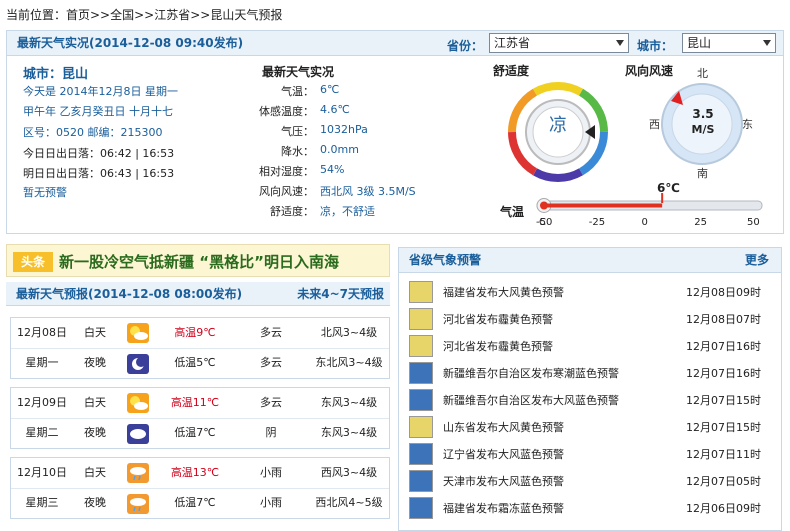  I want to click on live-header-title: 最新天气实况(2014-12-08 09:40发布), so click(130, 43).